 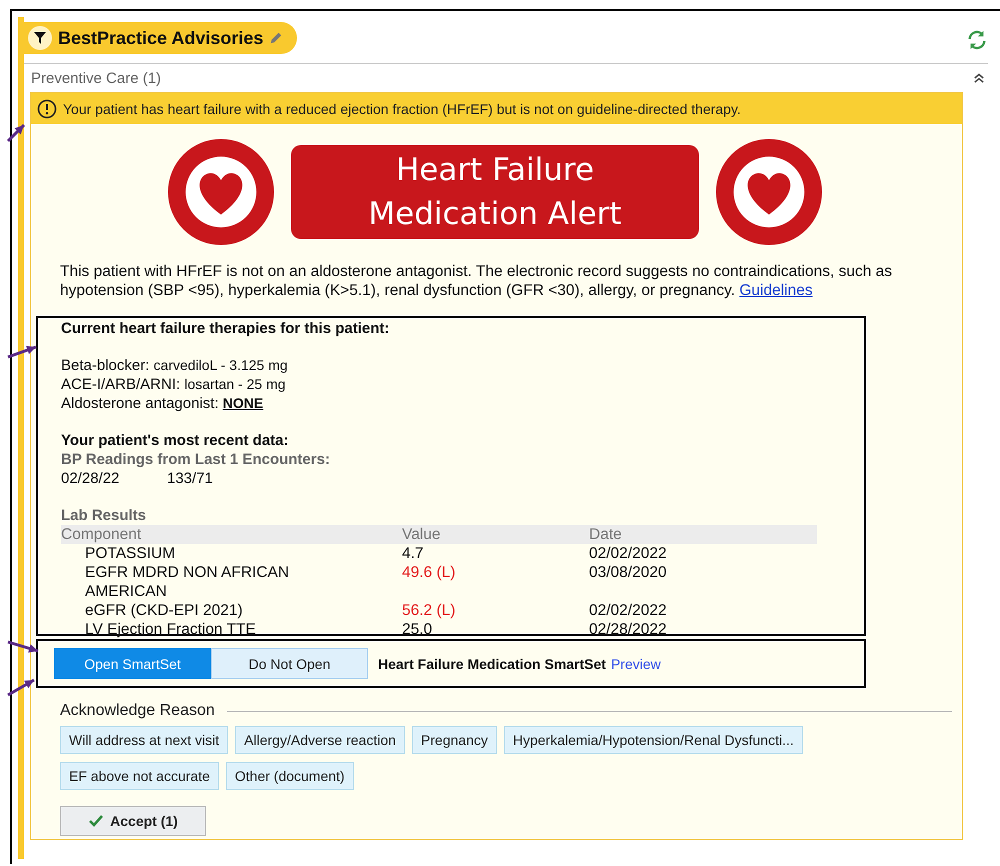 What do you see at coordinates (96, 821) in the screenshot?
I see `check-icon` at bounding box center [96, 821].